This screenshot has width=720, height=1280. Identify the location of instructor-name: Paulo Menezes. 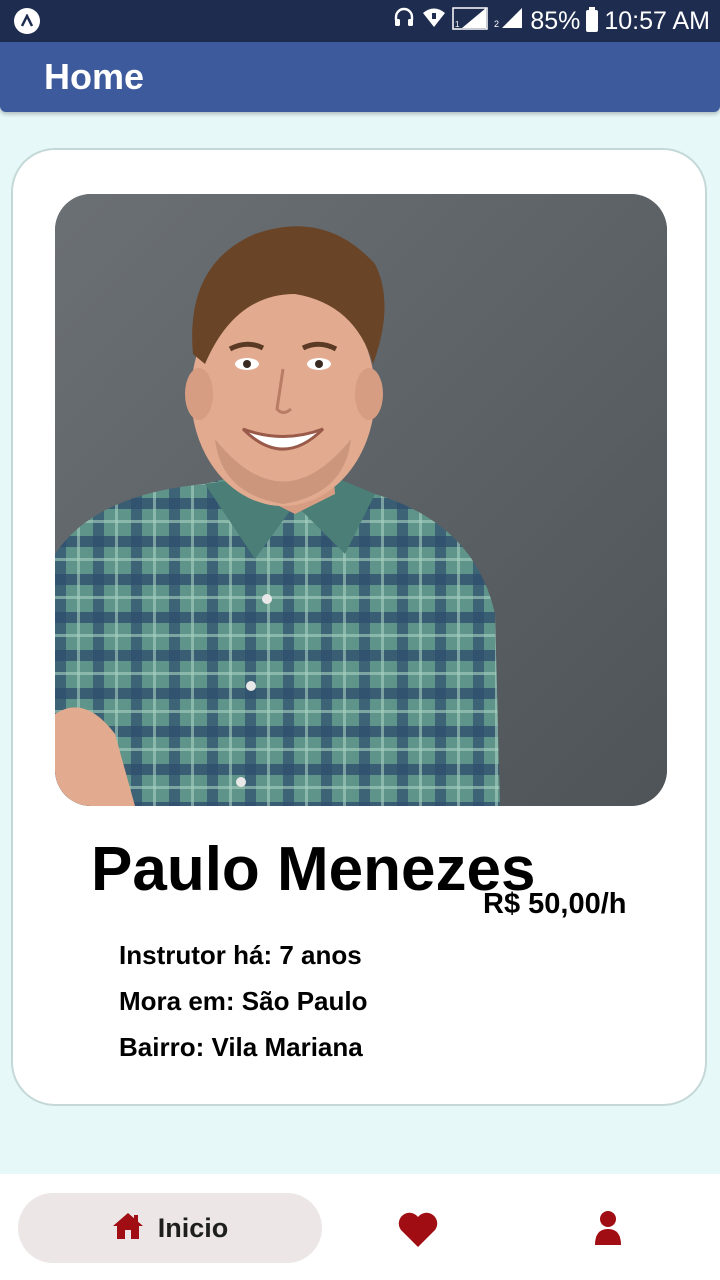
(313, 869).